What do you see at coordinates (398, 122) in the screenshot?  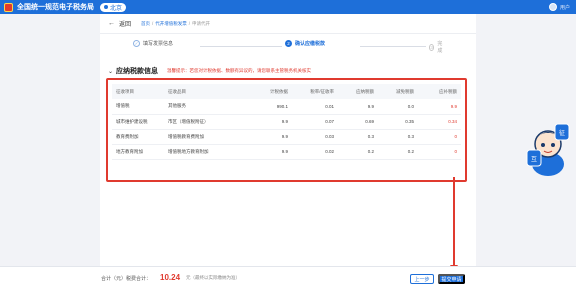 I see `table-cell: 0.35` at bounding box center [398, 122].